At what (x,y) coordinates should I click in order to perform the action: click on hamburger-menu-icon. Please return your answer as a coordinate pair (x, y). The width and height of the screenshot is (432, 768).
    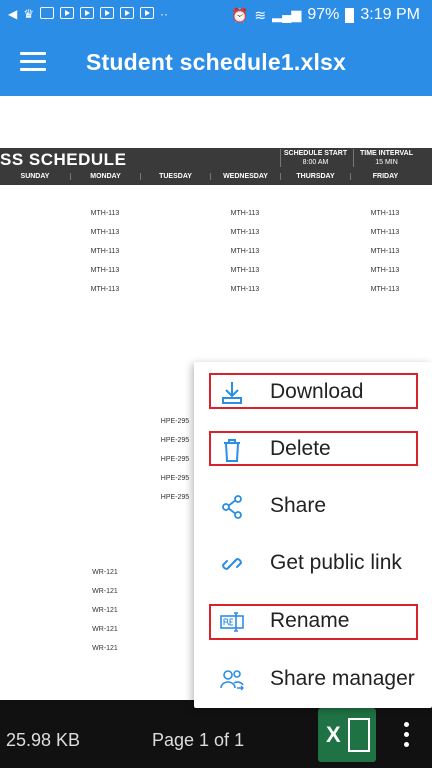
    Looking at the image, I should click on (33, 62).